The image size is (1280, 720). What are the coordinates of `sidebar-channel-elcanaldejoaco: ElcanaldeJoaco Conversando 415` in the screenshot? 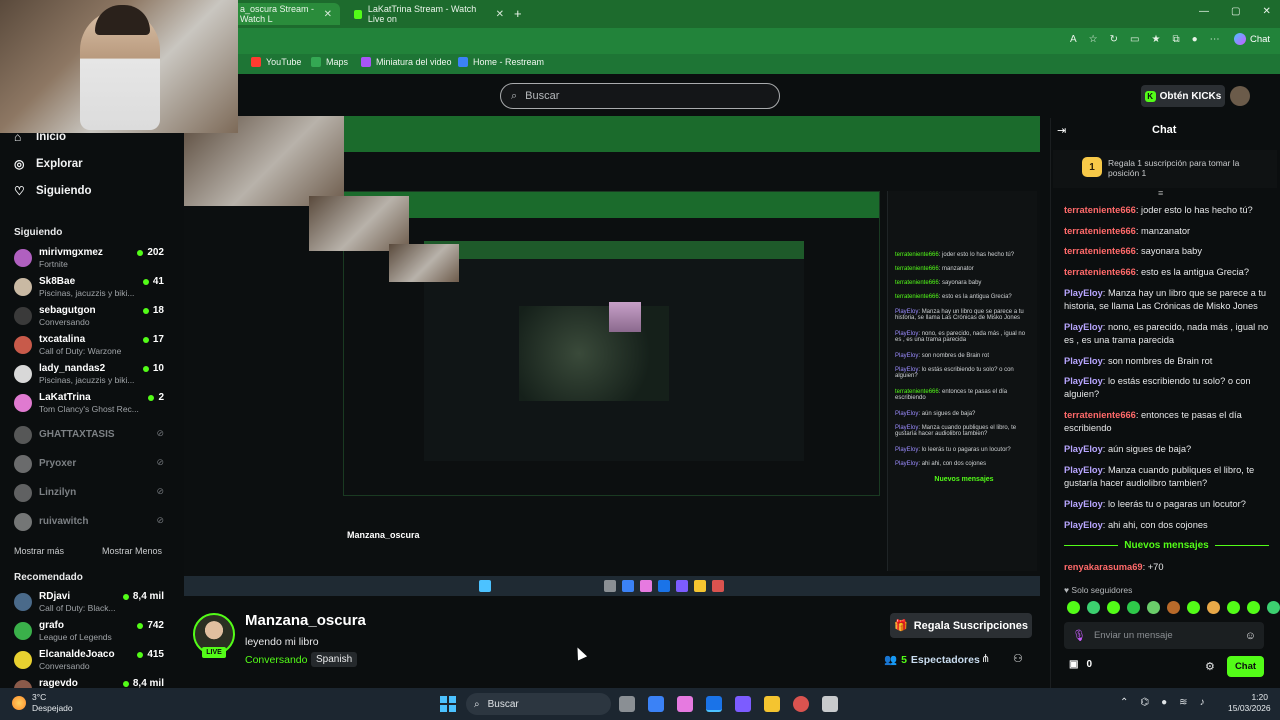 It's located at (89, 661).